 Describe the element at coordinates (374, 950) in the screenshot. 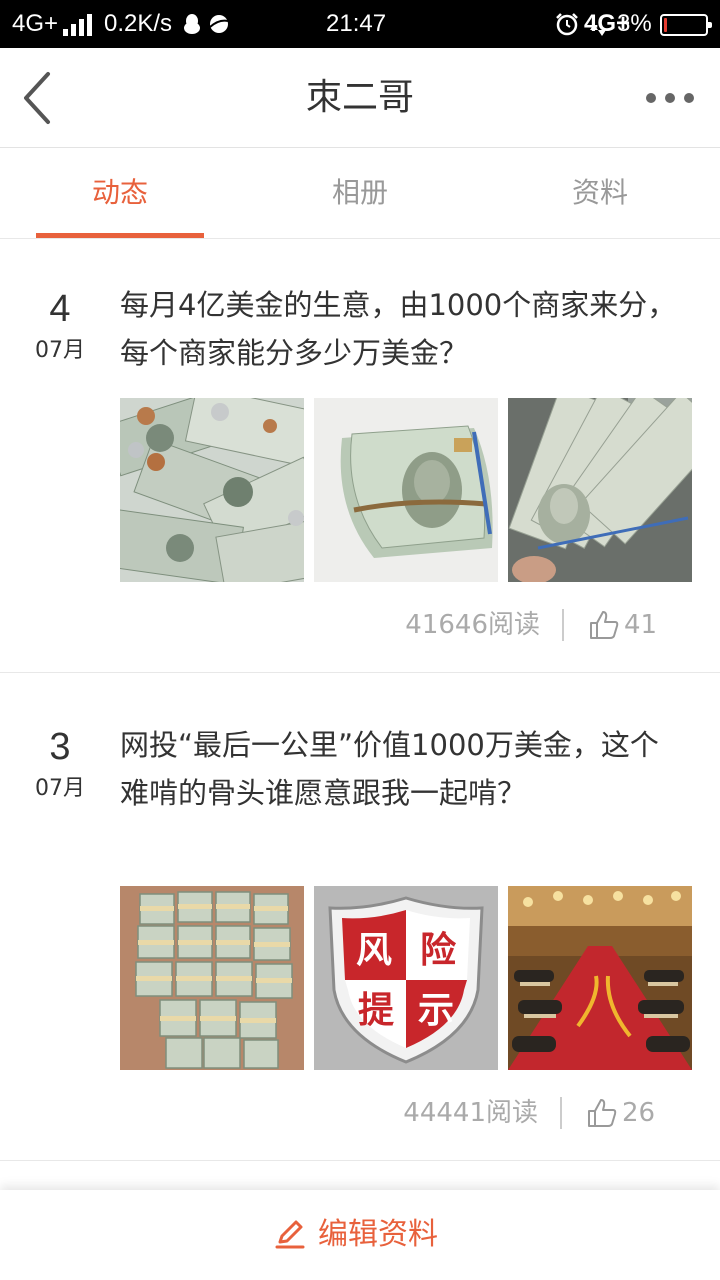

I see `risk-badge-char: 风` at that location.